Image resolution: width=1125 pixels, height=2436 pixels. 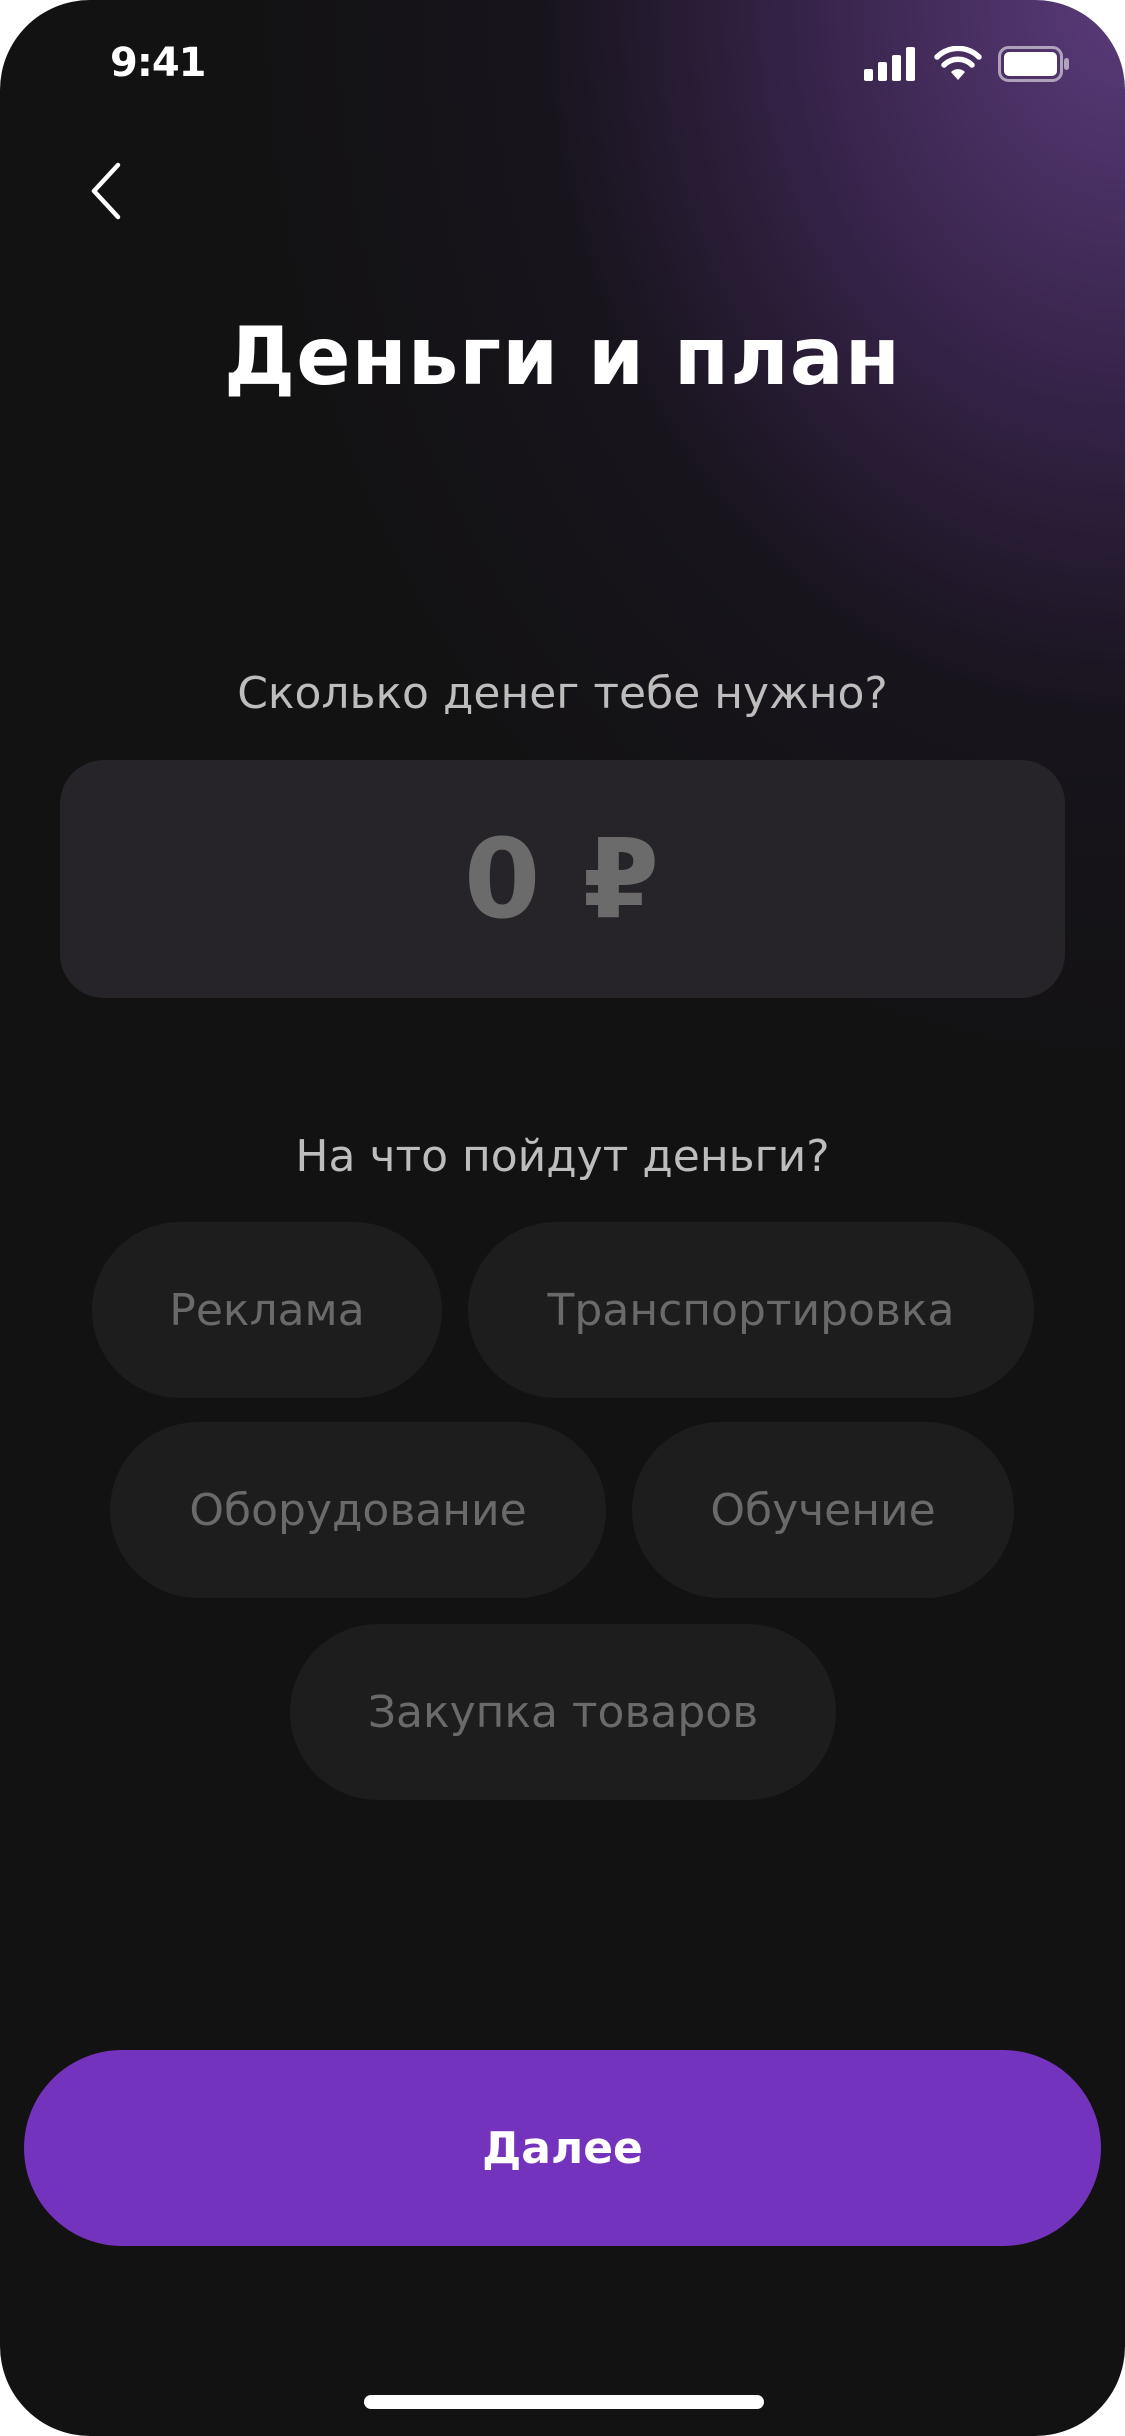 What do you see at coordinates (823, 1510) in the screenshot?
I see `purpose-chip-training: Обучение` at bounding box center [823, 1510].